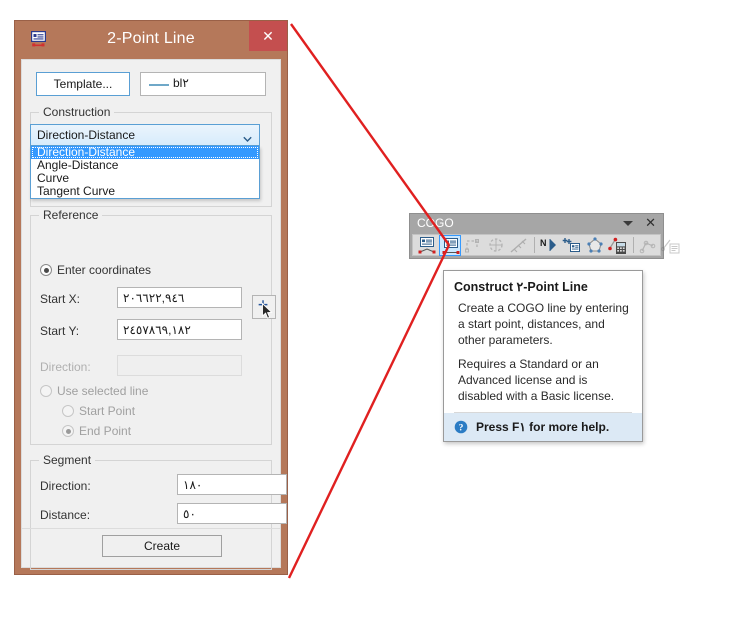  Describe the element at coordinates (595, 245) in the screenshot. I see `construct-polygon-icon` at that location.